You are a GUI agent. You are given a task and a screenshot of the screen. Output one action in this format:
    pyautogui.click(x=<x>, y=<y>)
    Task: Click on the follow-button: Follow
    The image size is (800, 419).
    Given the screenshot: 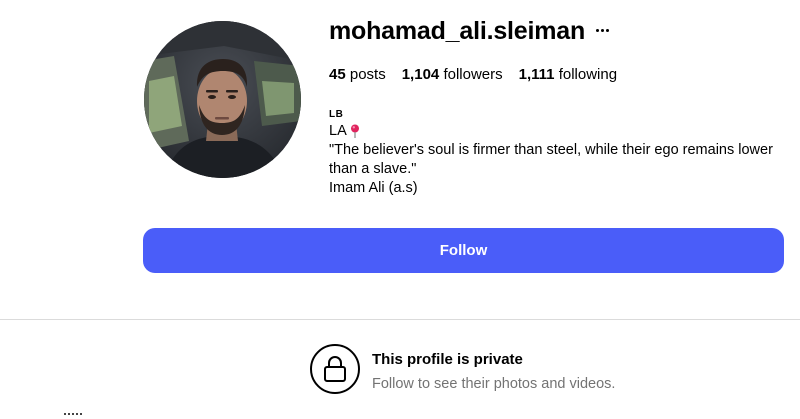 What is the action you would take?
    pyautogui.click(x=463, y=250)
    